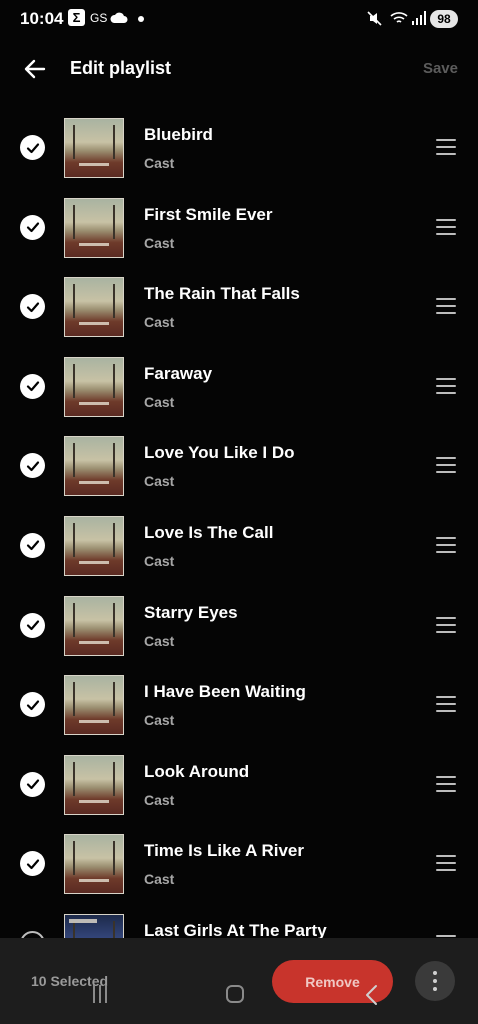 The height and width of the screenshot is (1024, 478). Describe the element at coordinates (235, 994) in the screenshot. I see `home-nav-button` at that location.